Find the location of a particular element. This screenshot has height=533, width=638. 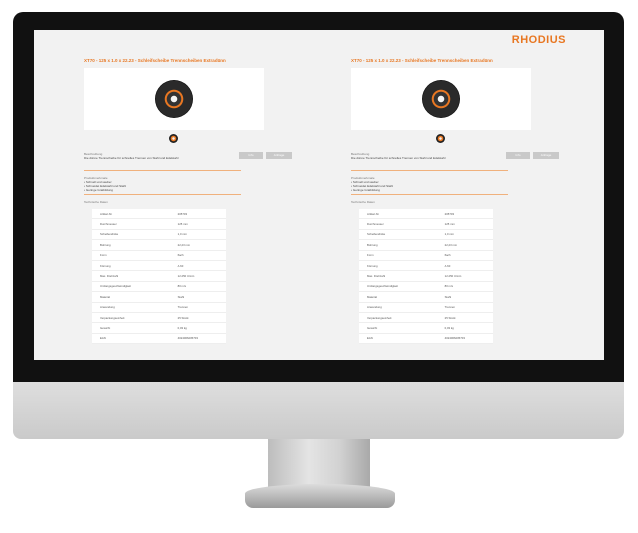

table-row: Scheibendicke 1,0 mm is located at coordinates (426, 235).